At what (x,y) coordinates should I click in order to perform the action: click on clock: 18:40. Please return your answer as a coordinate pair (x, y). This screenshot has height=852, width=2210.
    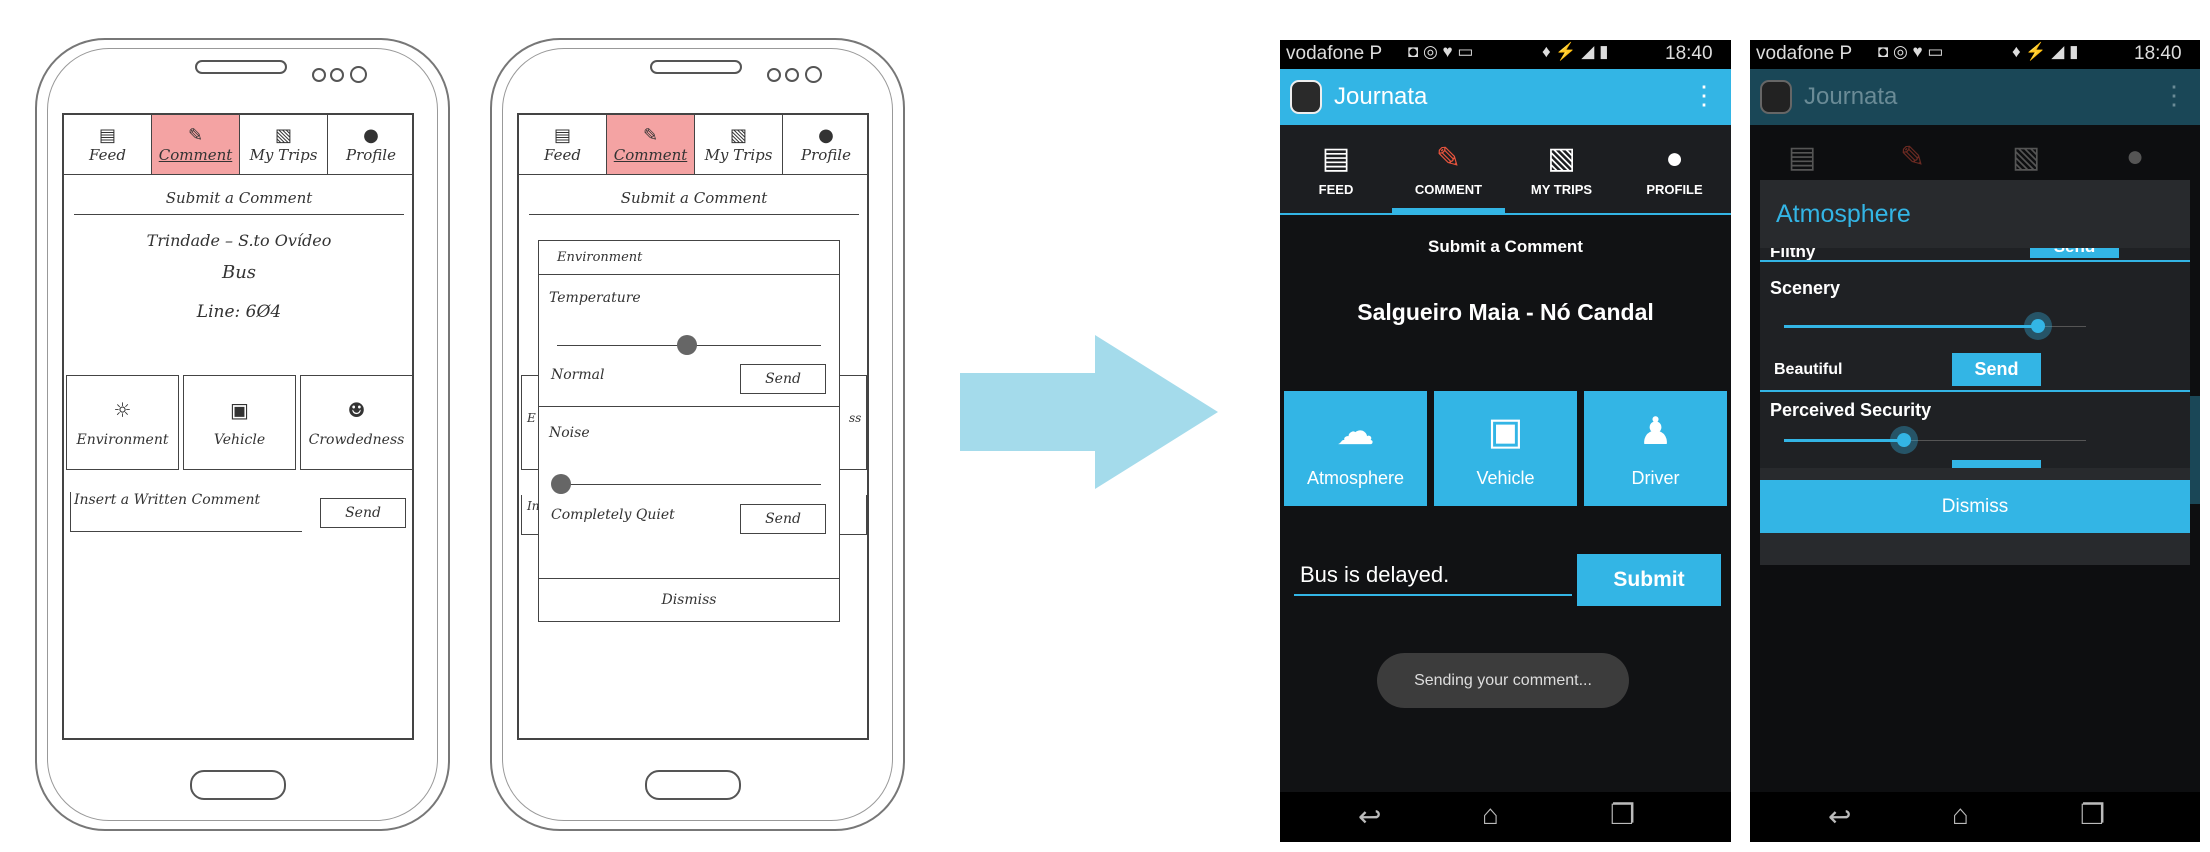
    Looking at the image, I should click on (2158, 53).